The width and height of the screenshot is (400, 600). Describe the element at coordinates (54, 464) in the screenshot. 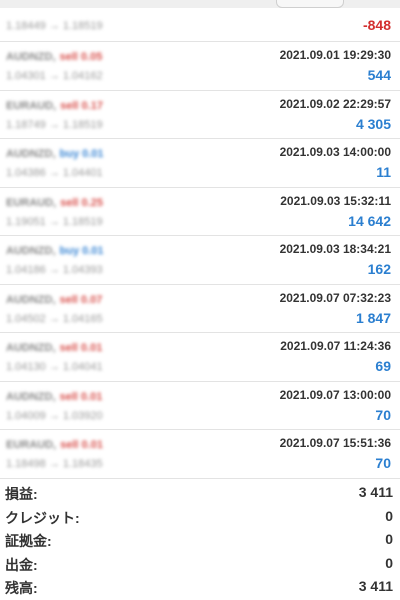

I see `trade-prices: 1.18498 → 1.18435` at that location.